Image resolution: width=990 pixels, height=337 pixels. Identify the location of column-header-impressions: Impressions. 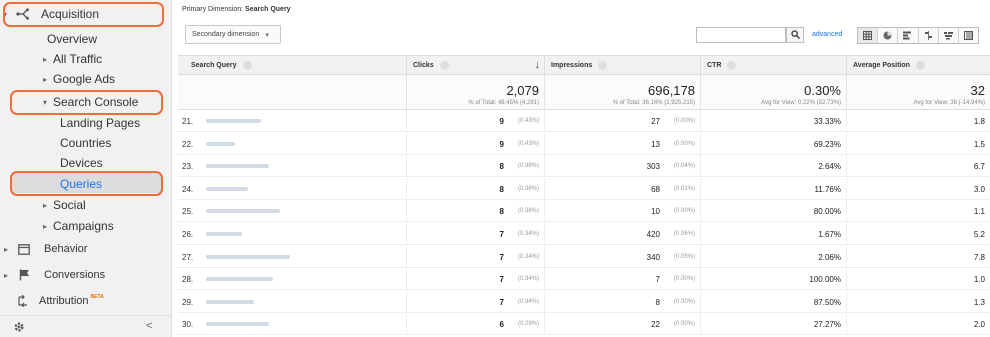
(622, 65).